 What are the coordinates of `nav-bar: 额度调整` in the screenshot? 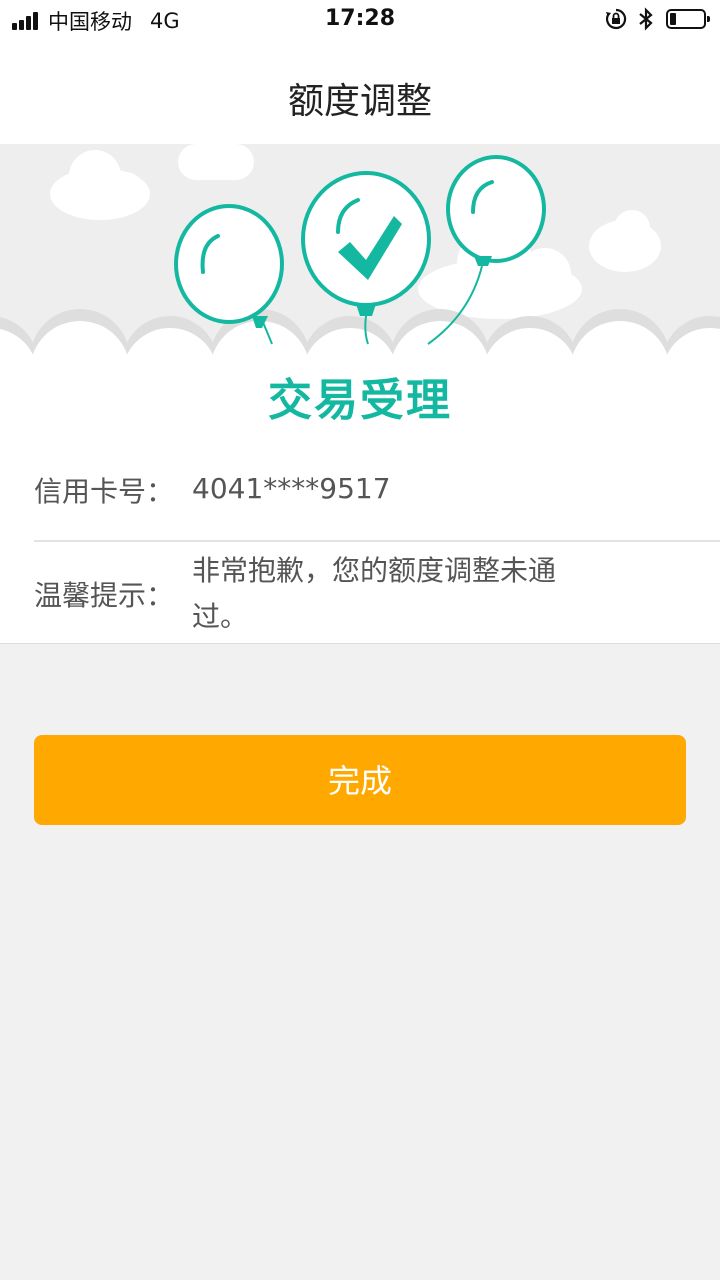 It's located at (360, 92).